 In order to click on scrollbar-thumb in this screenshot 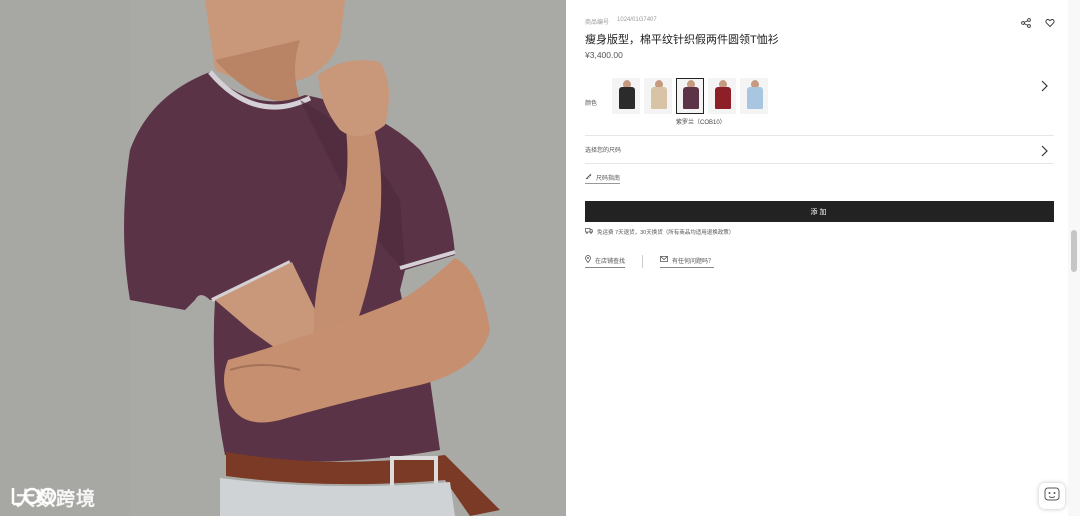, I will do `click(1074, 251)`.